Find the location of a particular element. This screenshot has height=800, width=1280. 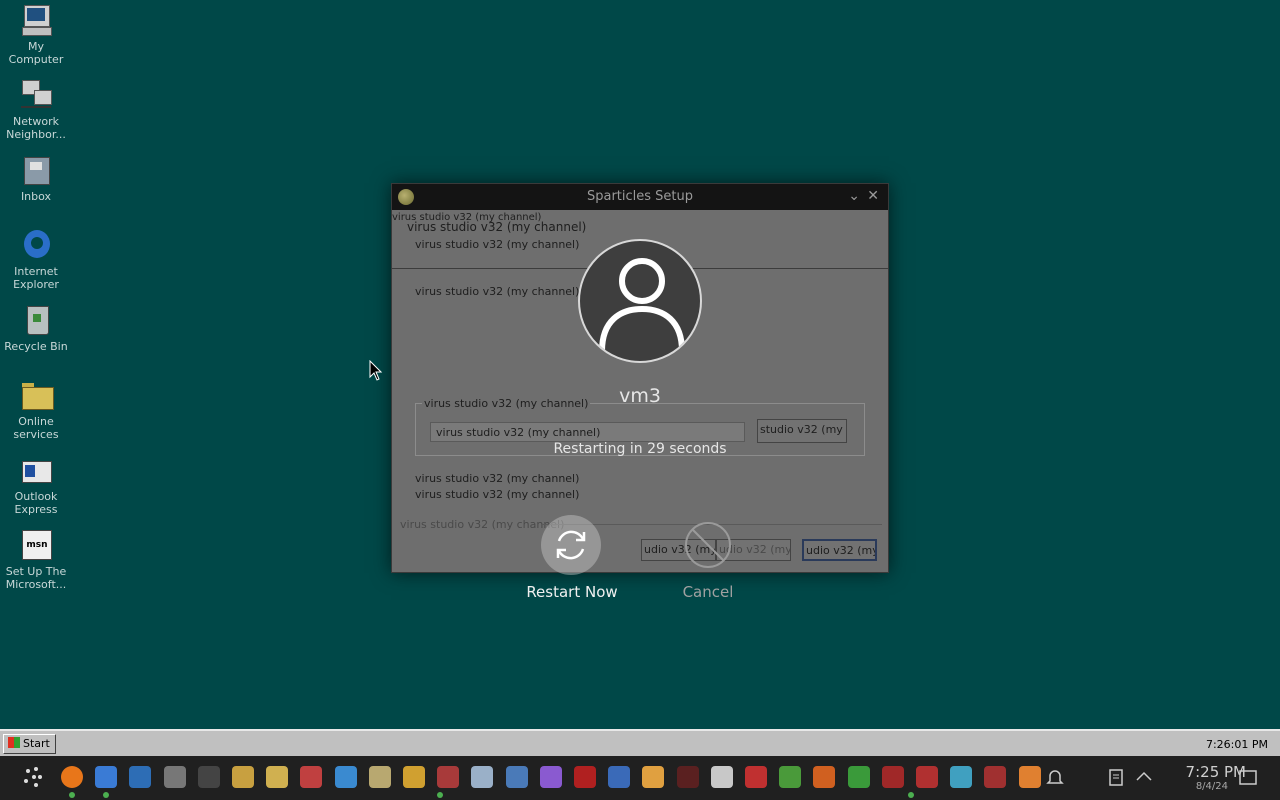

start-label: Start is located at coordinates (36, 743).